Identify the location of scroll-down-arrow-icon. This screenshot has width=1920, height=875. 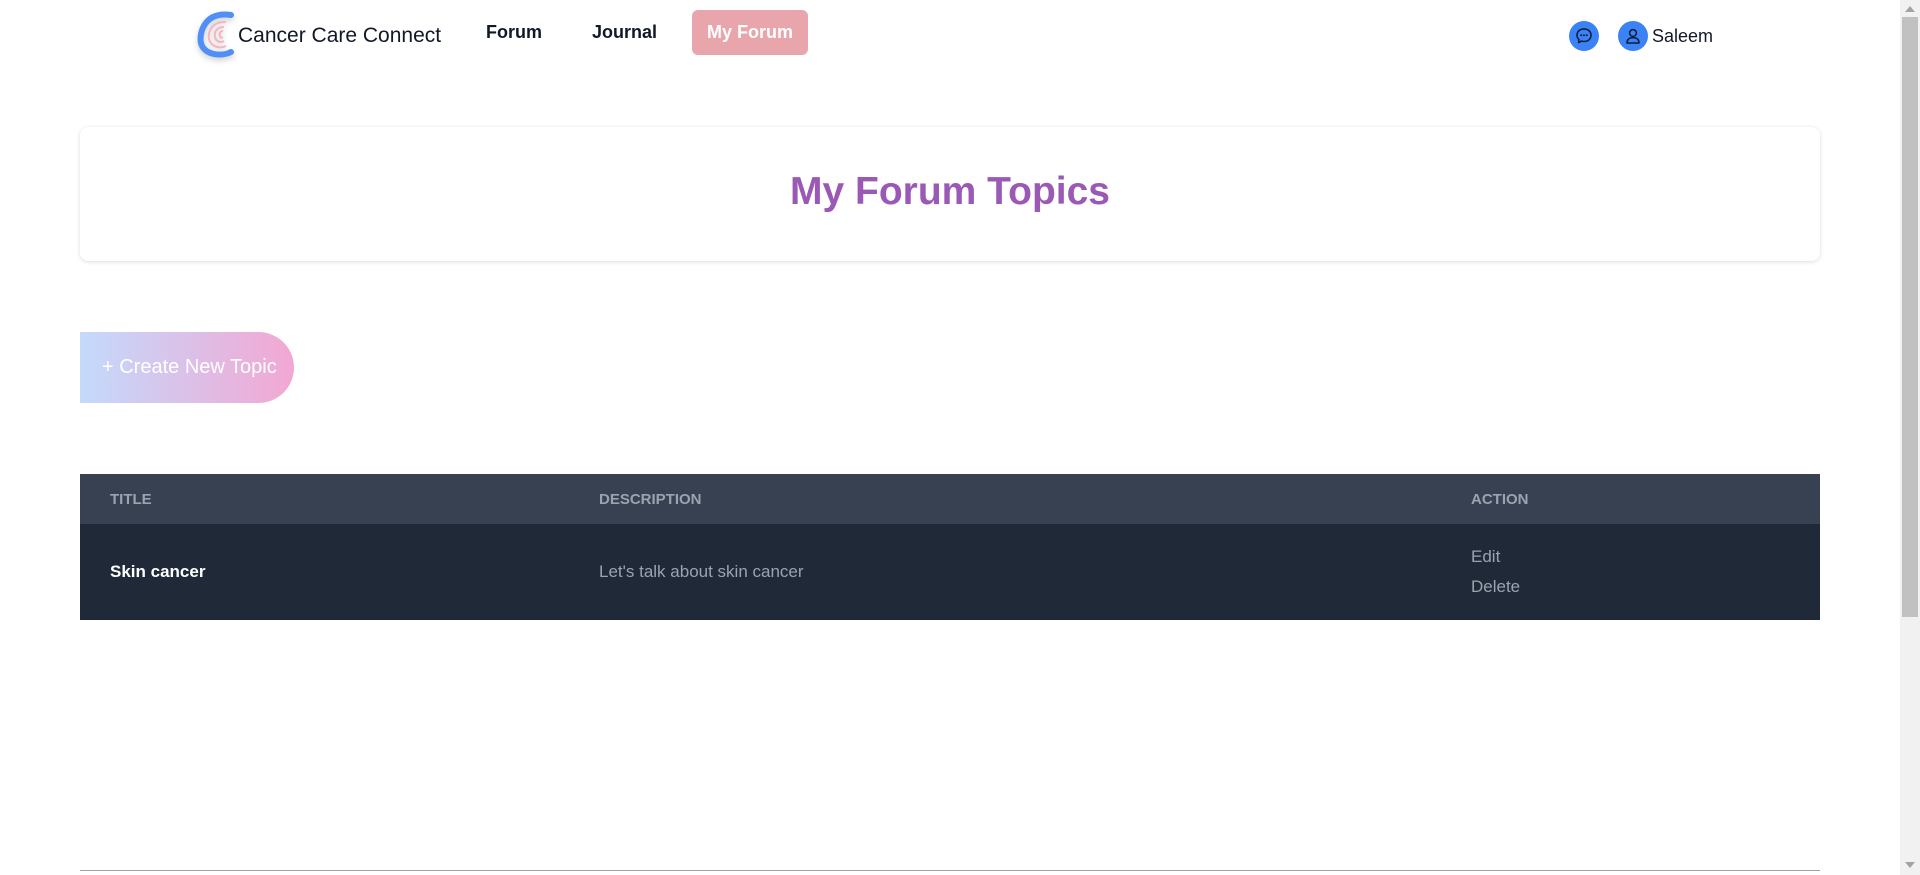
(1910, 865).